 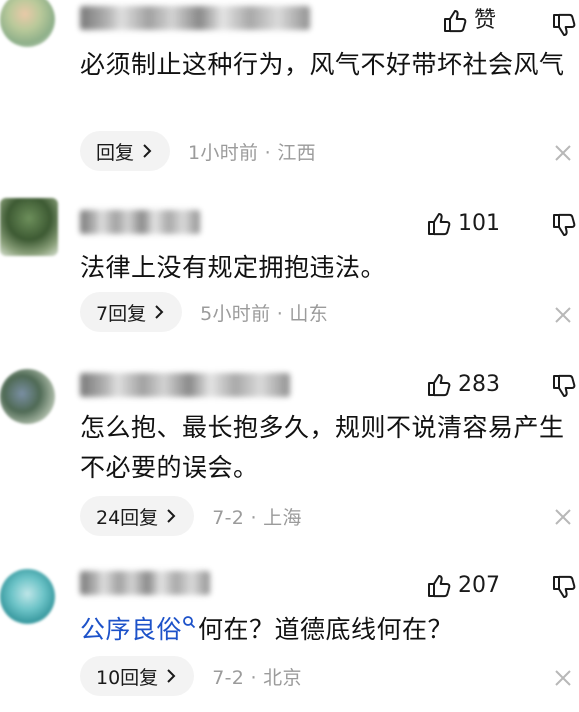 I want to click on comment-text: 怎么抱、最长抱多久，规则不说清容易产生不必要的误会。, so click(x=322, y=447).